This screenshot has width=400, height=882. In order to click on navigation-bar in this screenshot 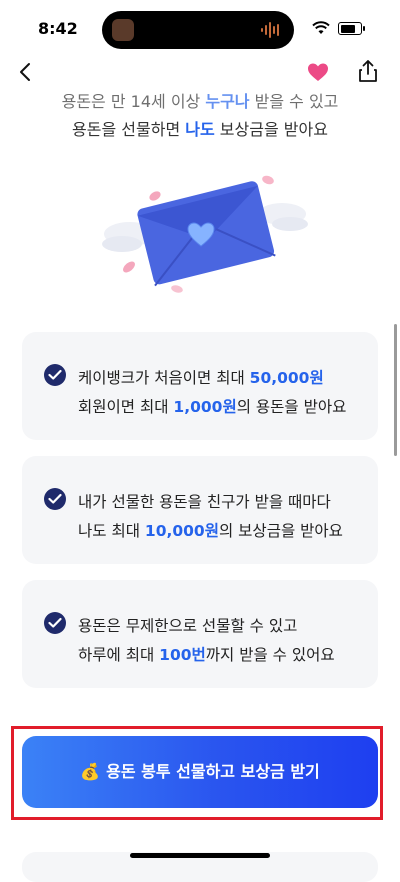, I will do `click(200, 74)`.